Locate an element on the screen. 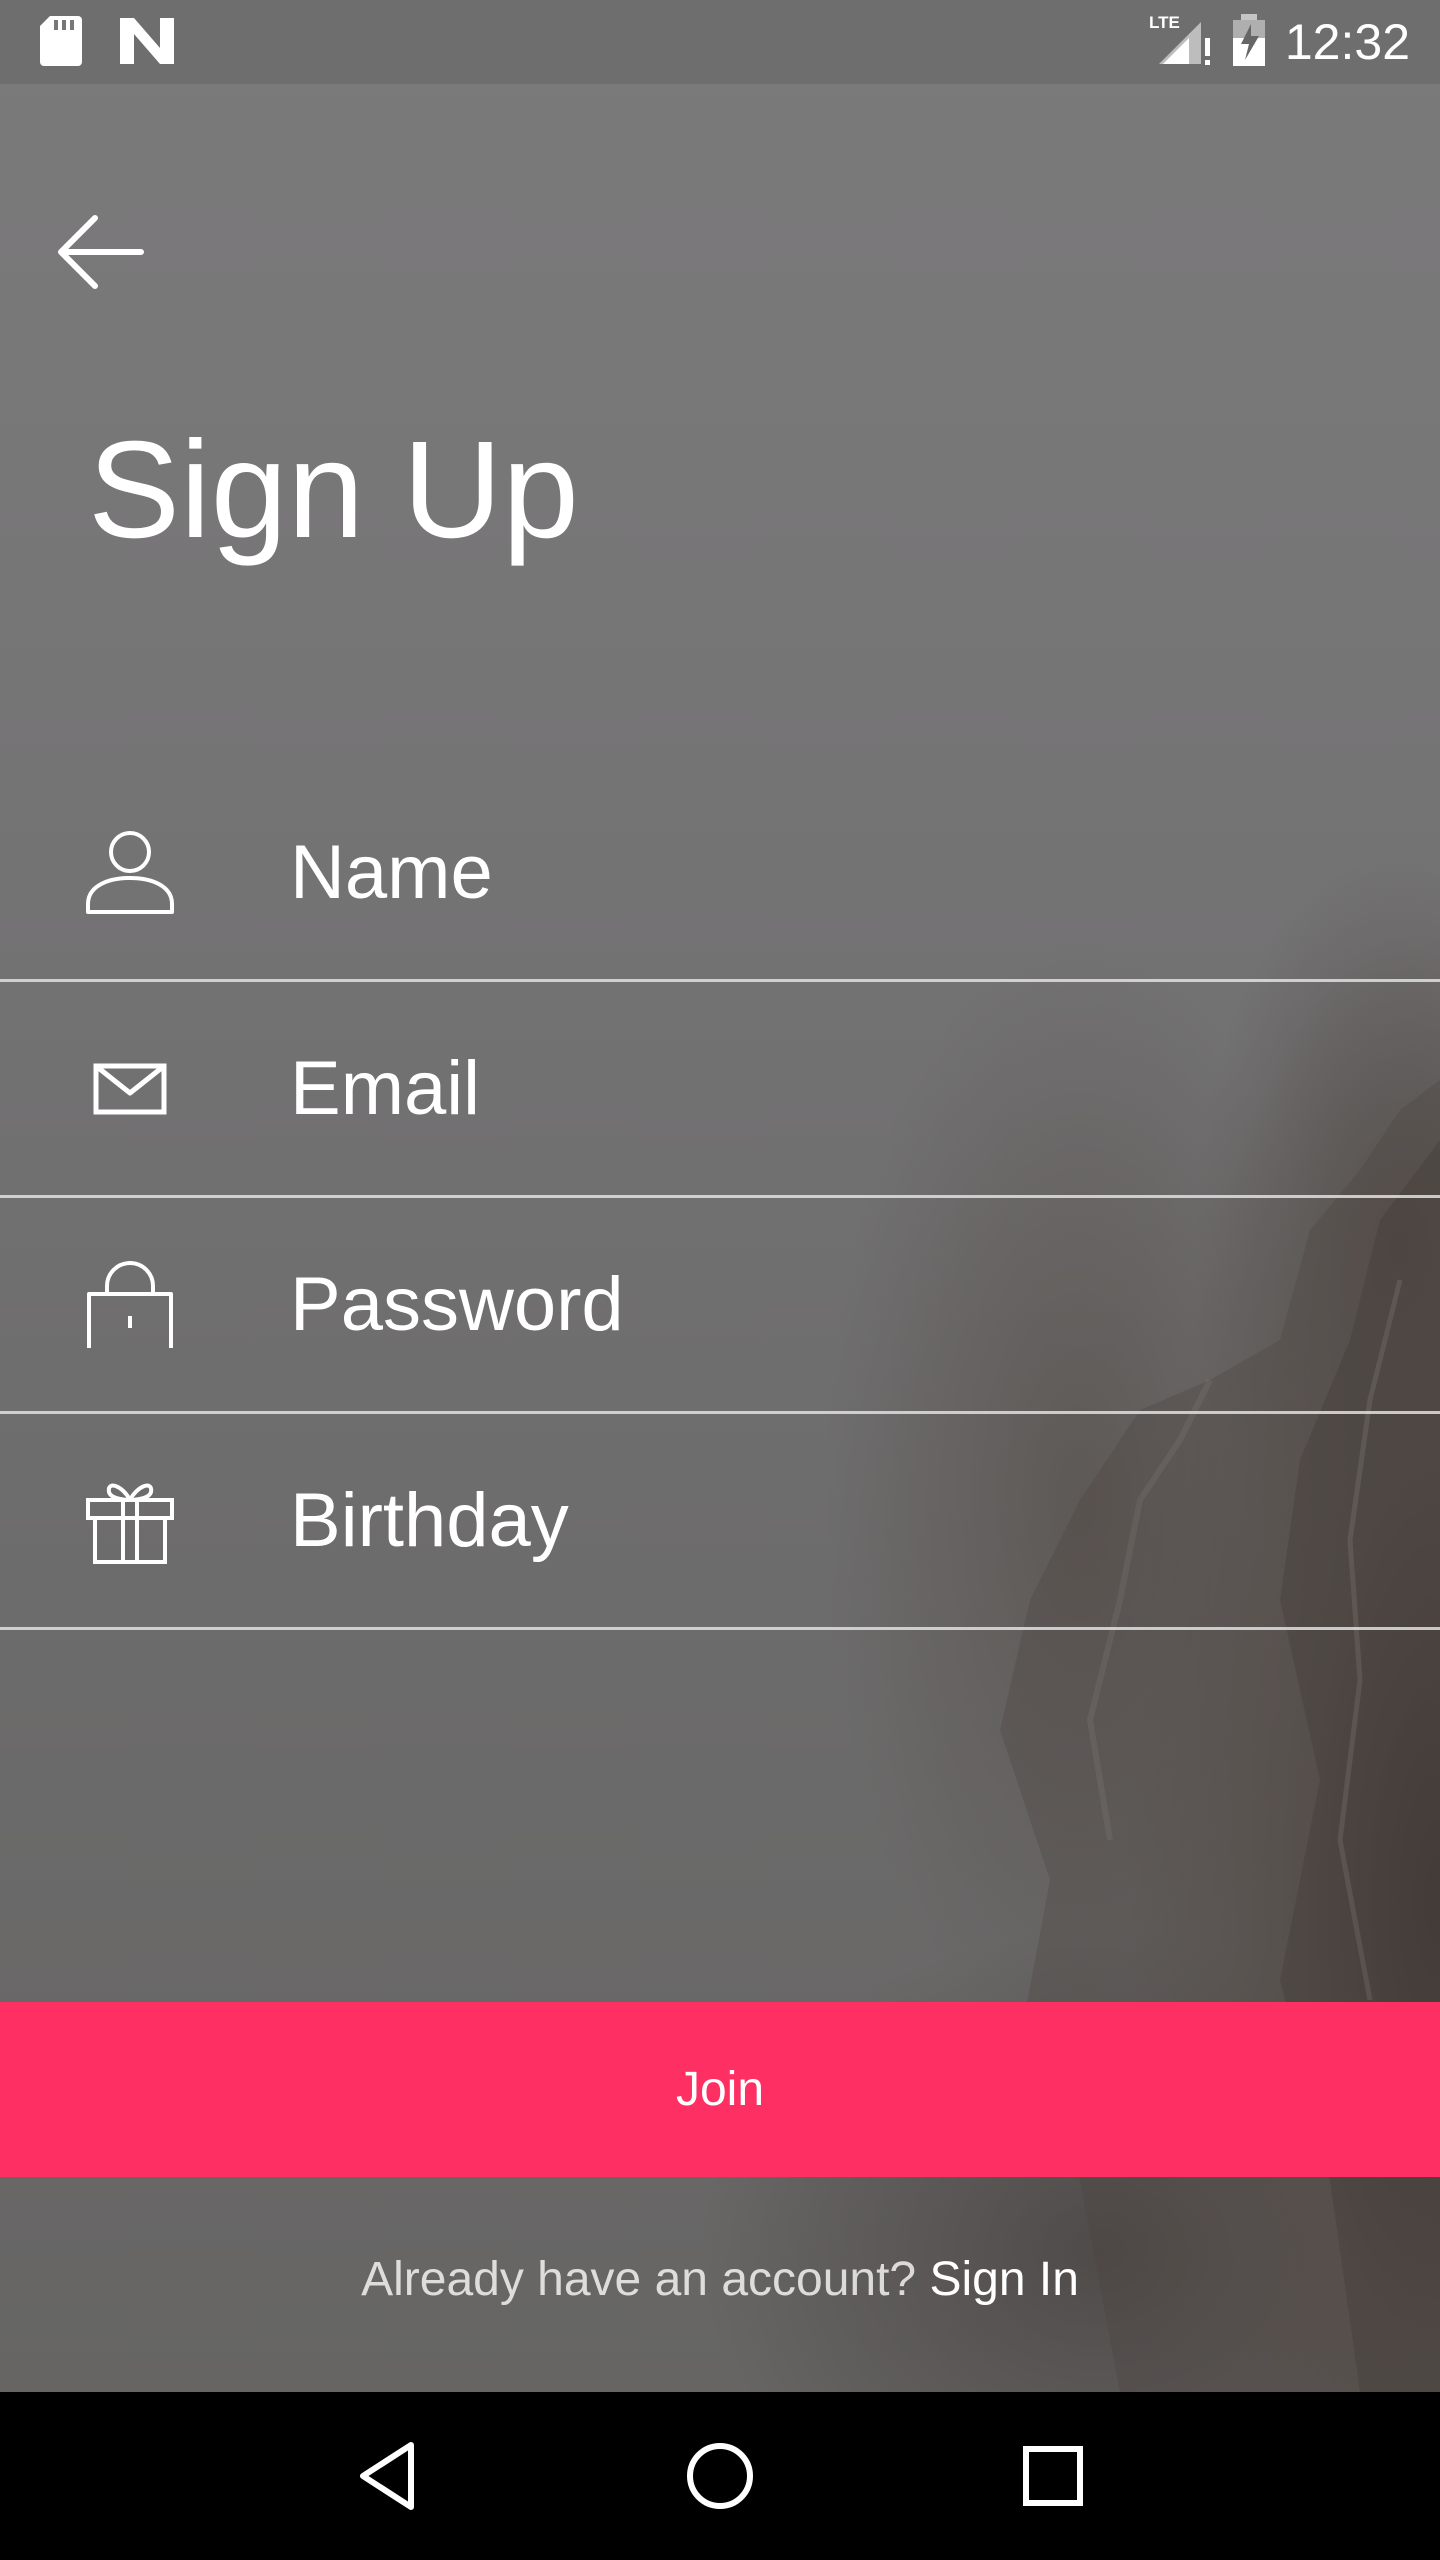 The width and height of the screenshot is (1440, 2560). signin-prompt-line: Already have an account? Sign In is located at coordinates (720, 2279).